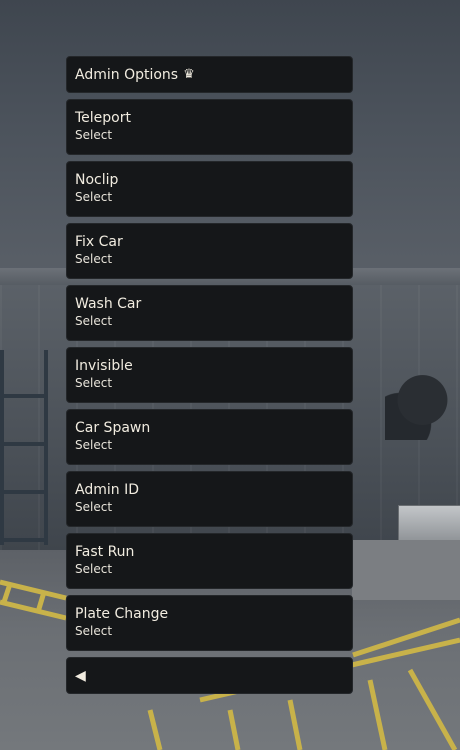  Describe the element at coordinates (209, 251) in the screenshot. I see `menu-item-fix-car: Fix Car Select` at that location.